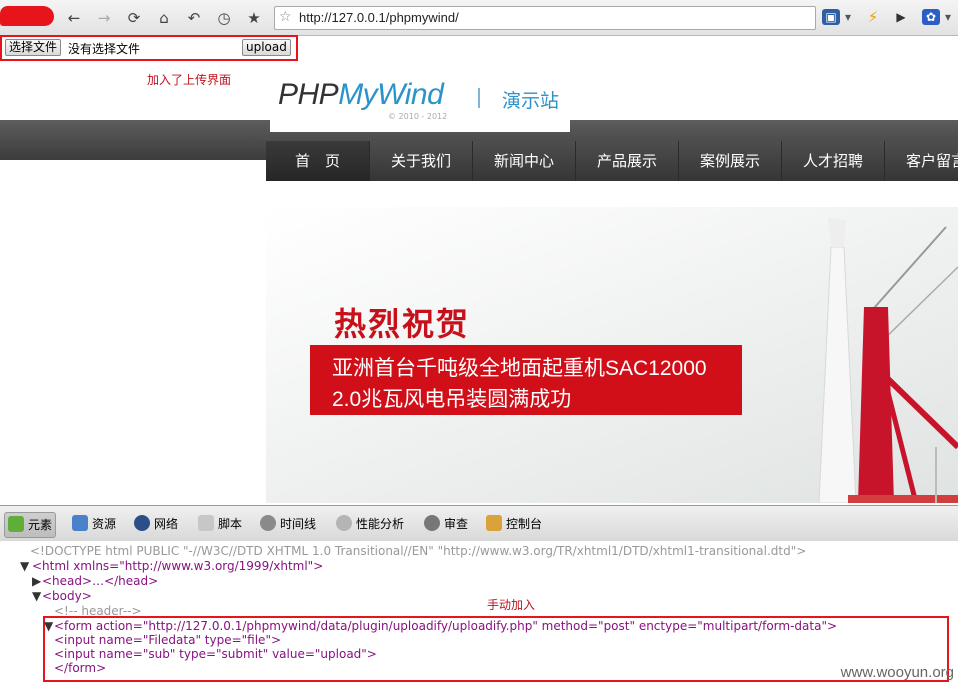  I want to click on home-icon: ⌂, so click(164, 18).